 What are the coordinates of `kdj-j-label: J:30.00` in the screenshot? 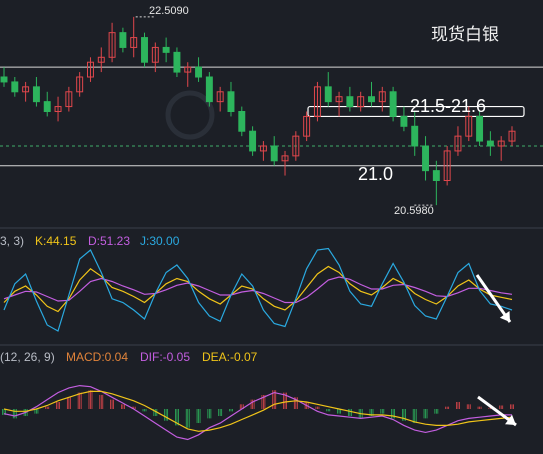 It's located at (160, 241).